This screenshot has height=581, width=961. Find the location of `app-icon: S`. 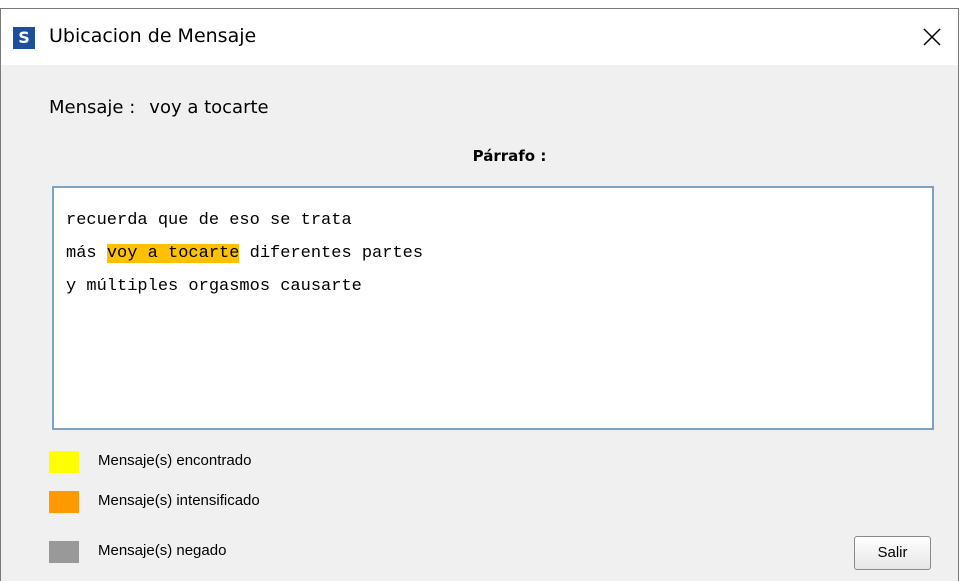

app-icon: S is located at coordinates (24, 38).